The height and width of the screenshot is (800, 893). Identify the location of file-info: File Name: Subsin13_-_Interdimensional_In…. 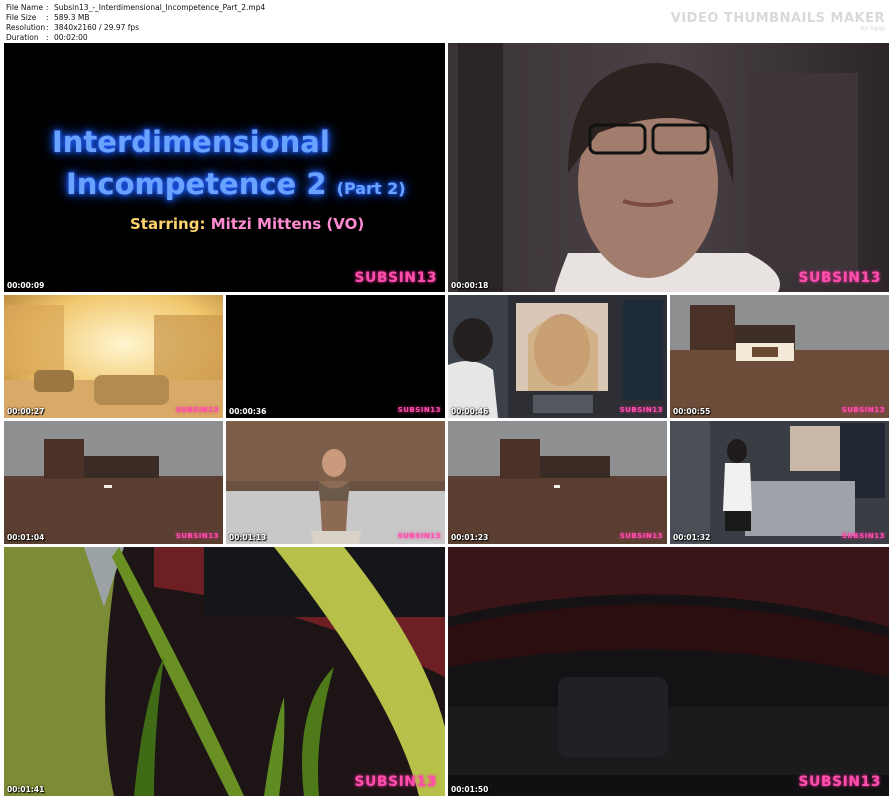
(135, 23).